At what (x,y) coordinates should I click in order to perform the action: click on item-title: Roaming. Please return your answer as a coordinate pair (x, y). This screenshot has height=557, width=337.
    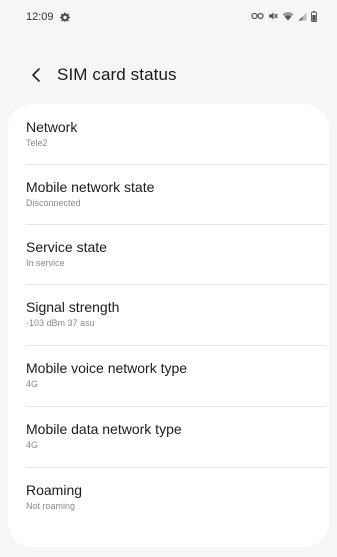
    Looking at the image, I should click on (54, 490).